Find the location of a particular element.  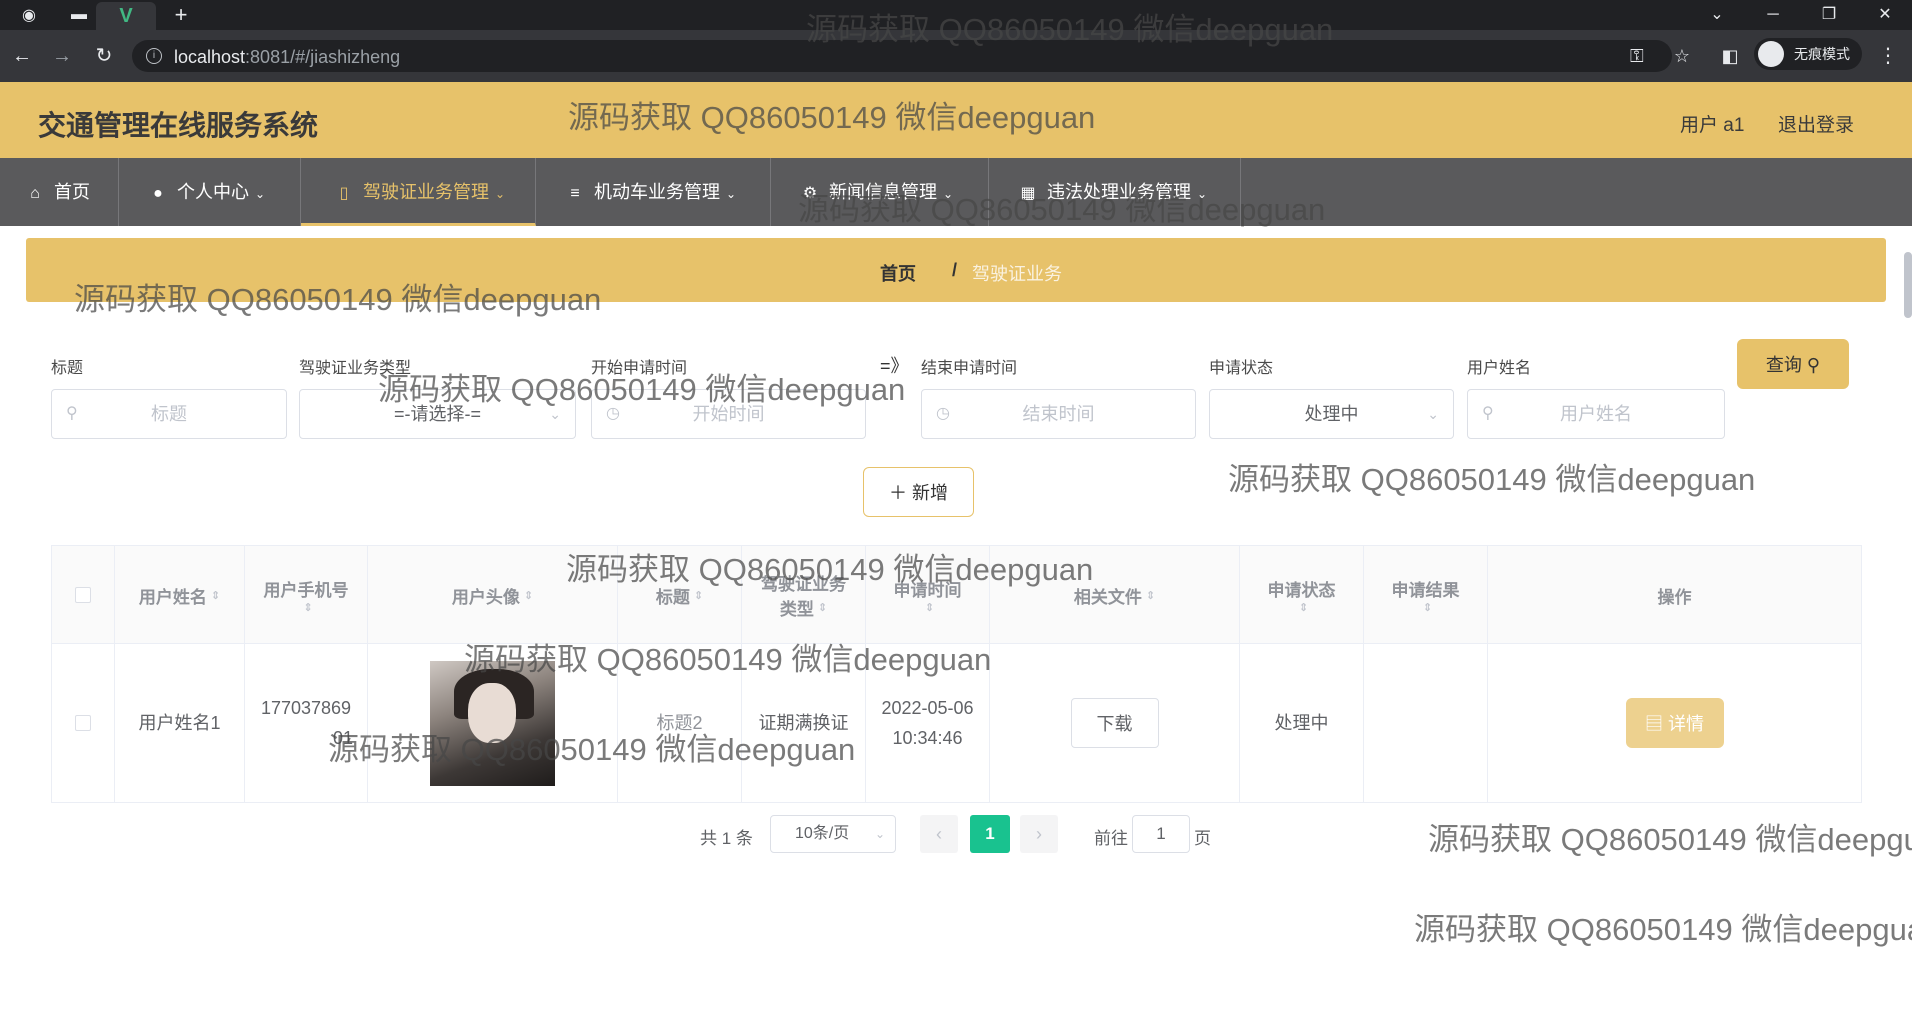

prev-page-button: ‹ is located at coordinates (939, 834).